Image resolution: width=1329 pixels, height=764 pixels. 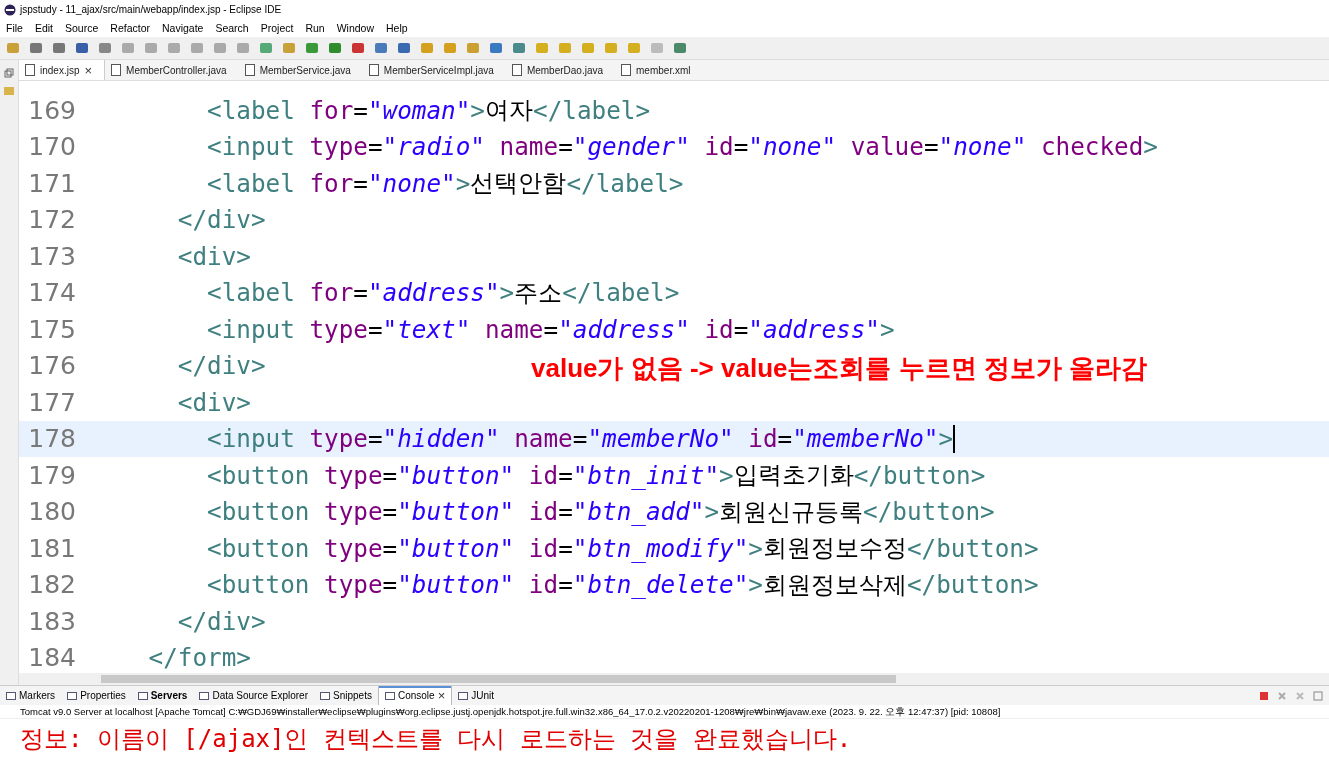 What do you see at coordinates (51, 439) in the screenshot?
I see `line-number: 178` at bounding box center [51, 439].